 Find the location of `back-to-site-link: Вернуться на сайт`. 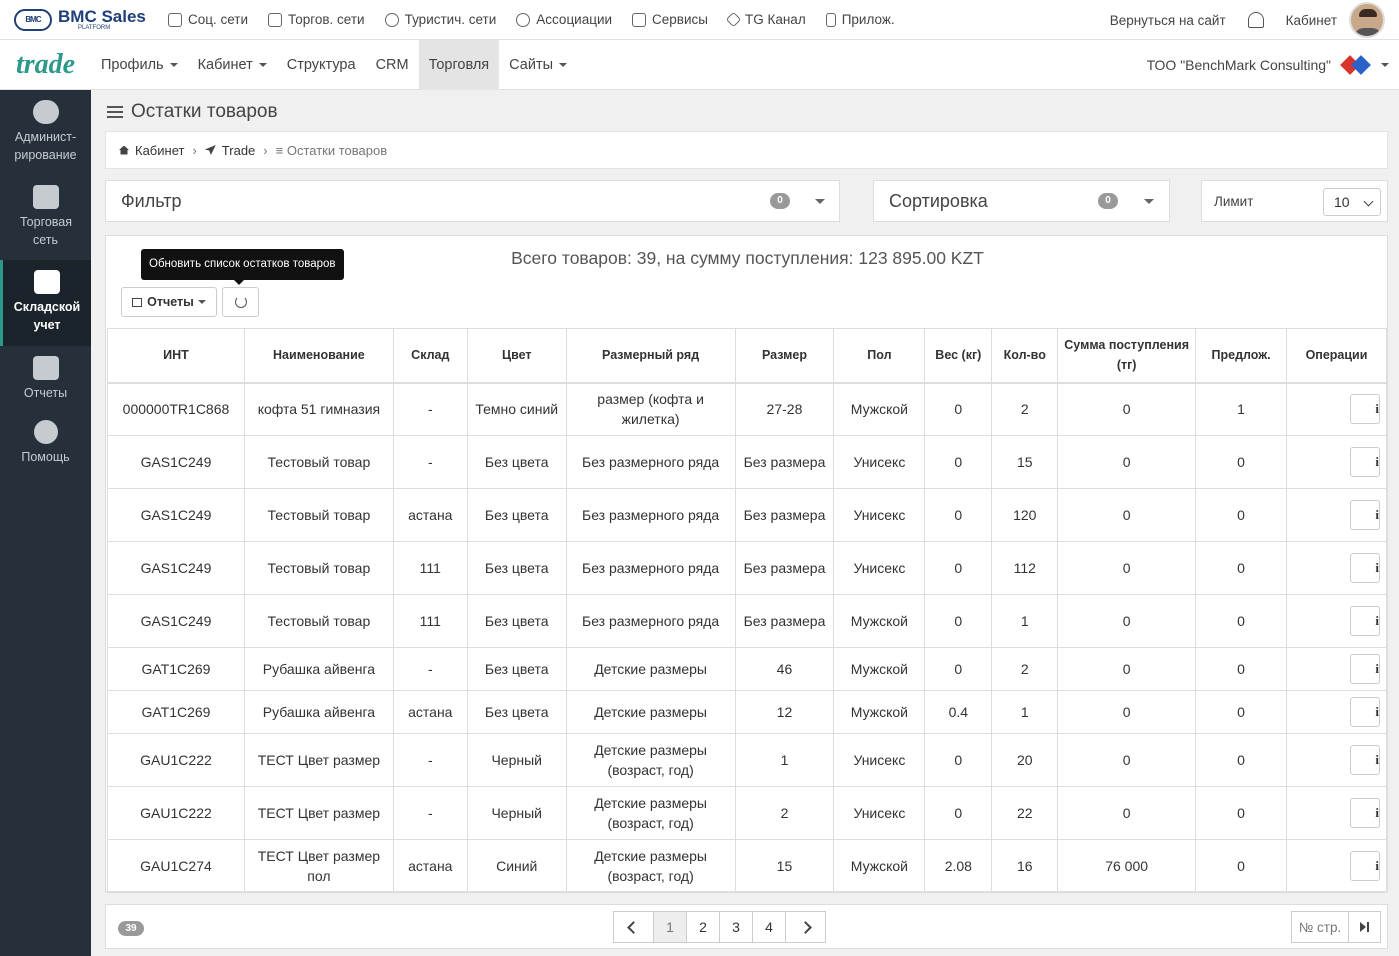

back-to-site-link: Вернуться на сайт is located at coordinates (1168, 20).